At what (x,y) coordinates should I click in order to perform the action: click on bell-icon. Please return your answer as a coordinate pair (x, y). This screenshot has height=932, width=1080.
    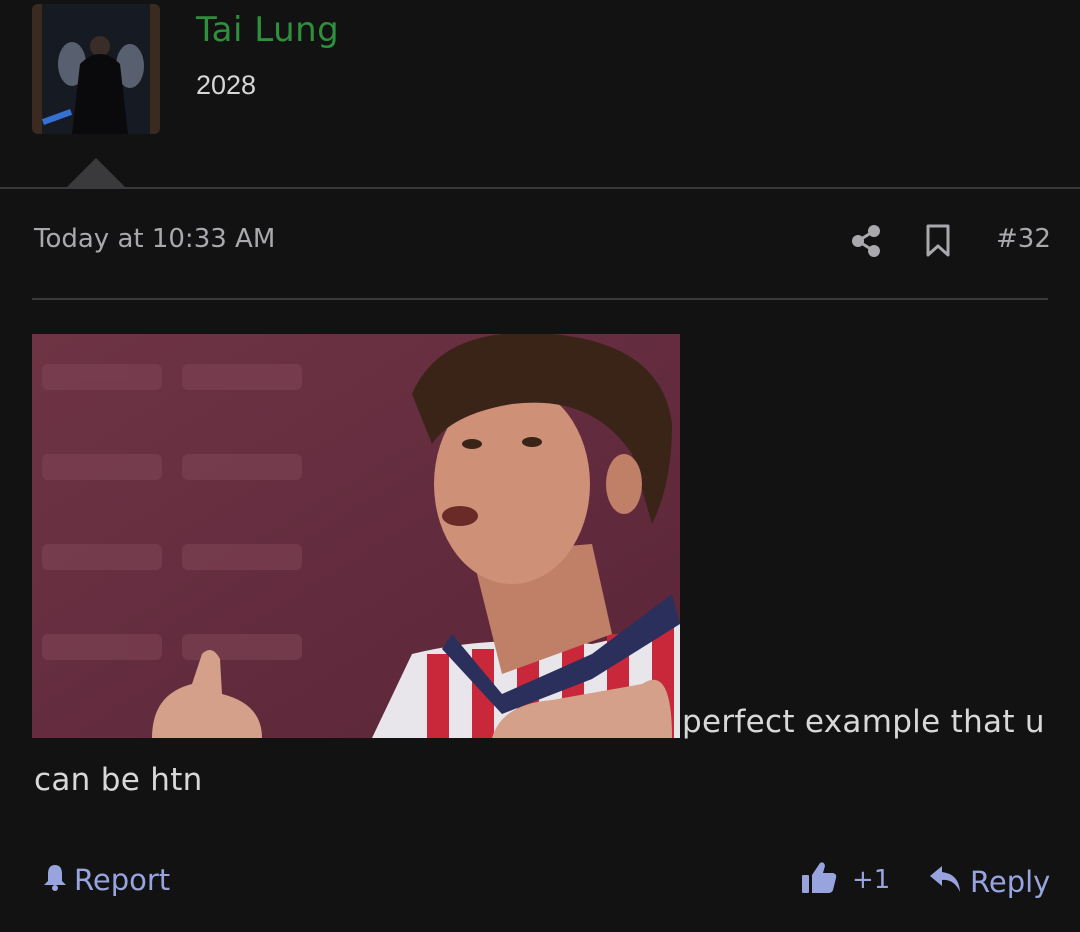
    Looking at the image, I should click on (55, 880).